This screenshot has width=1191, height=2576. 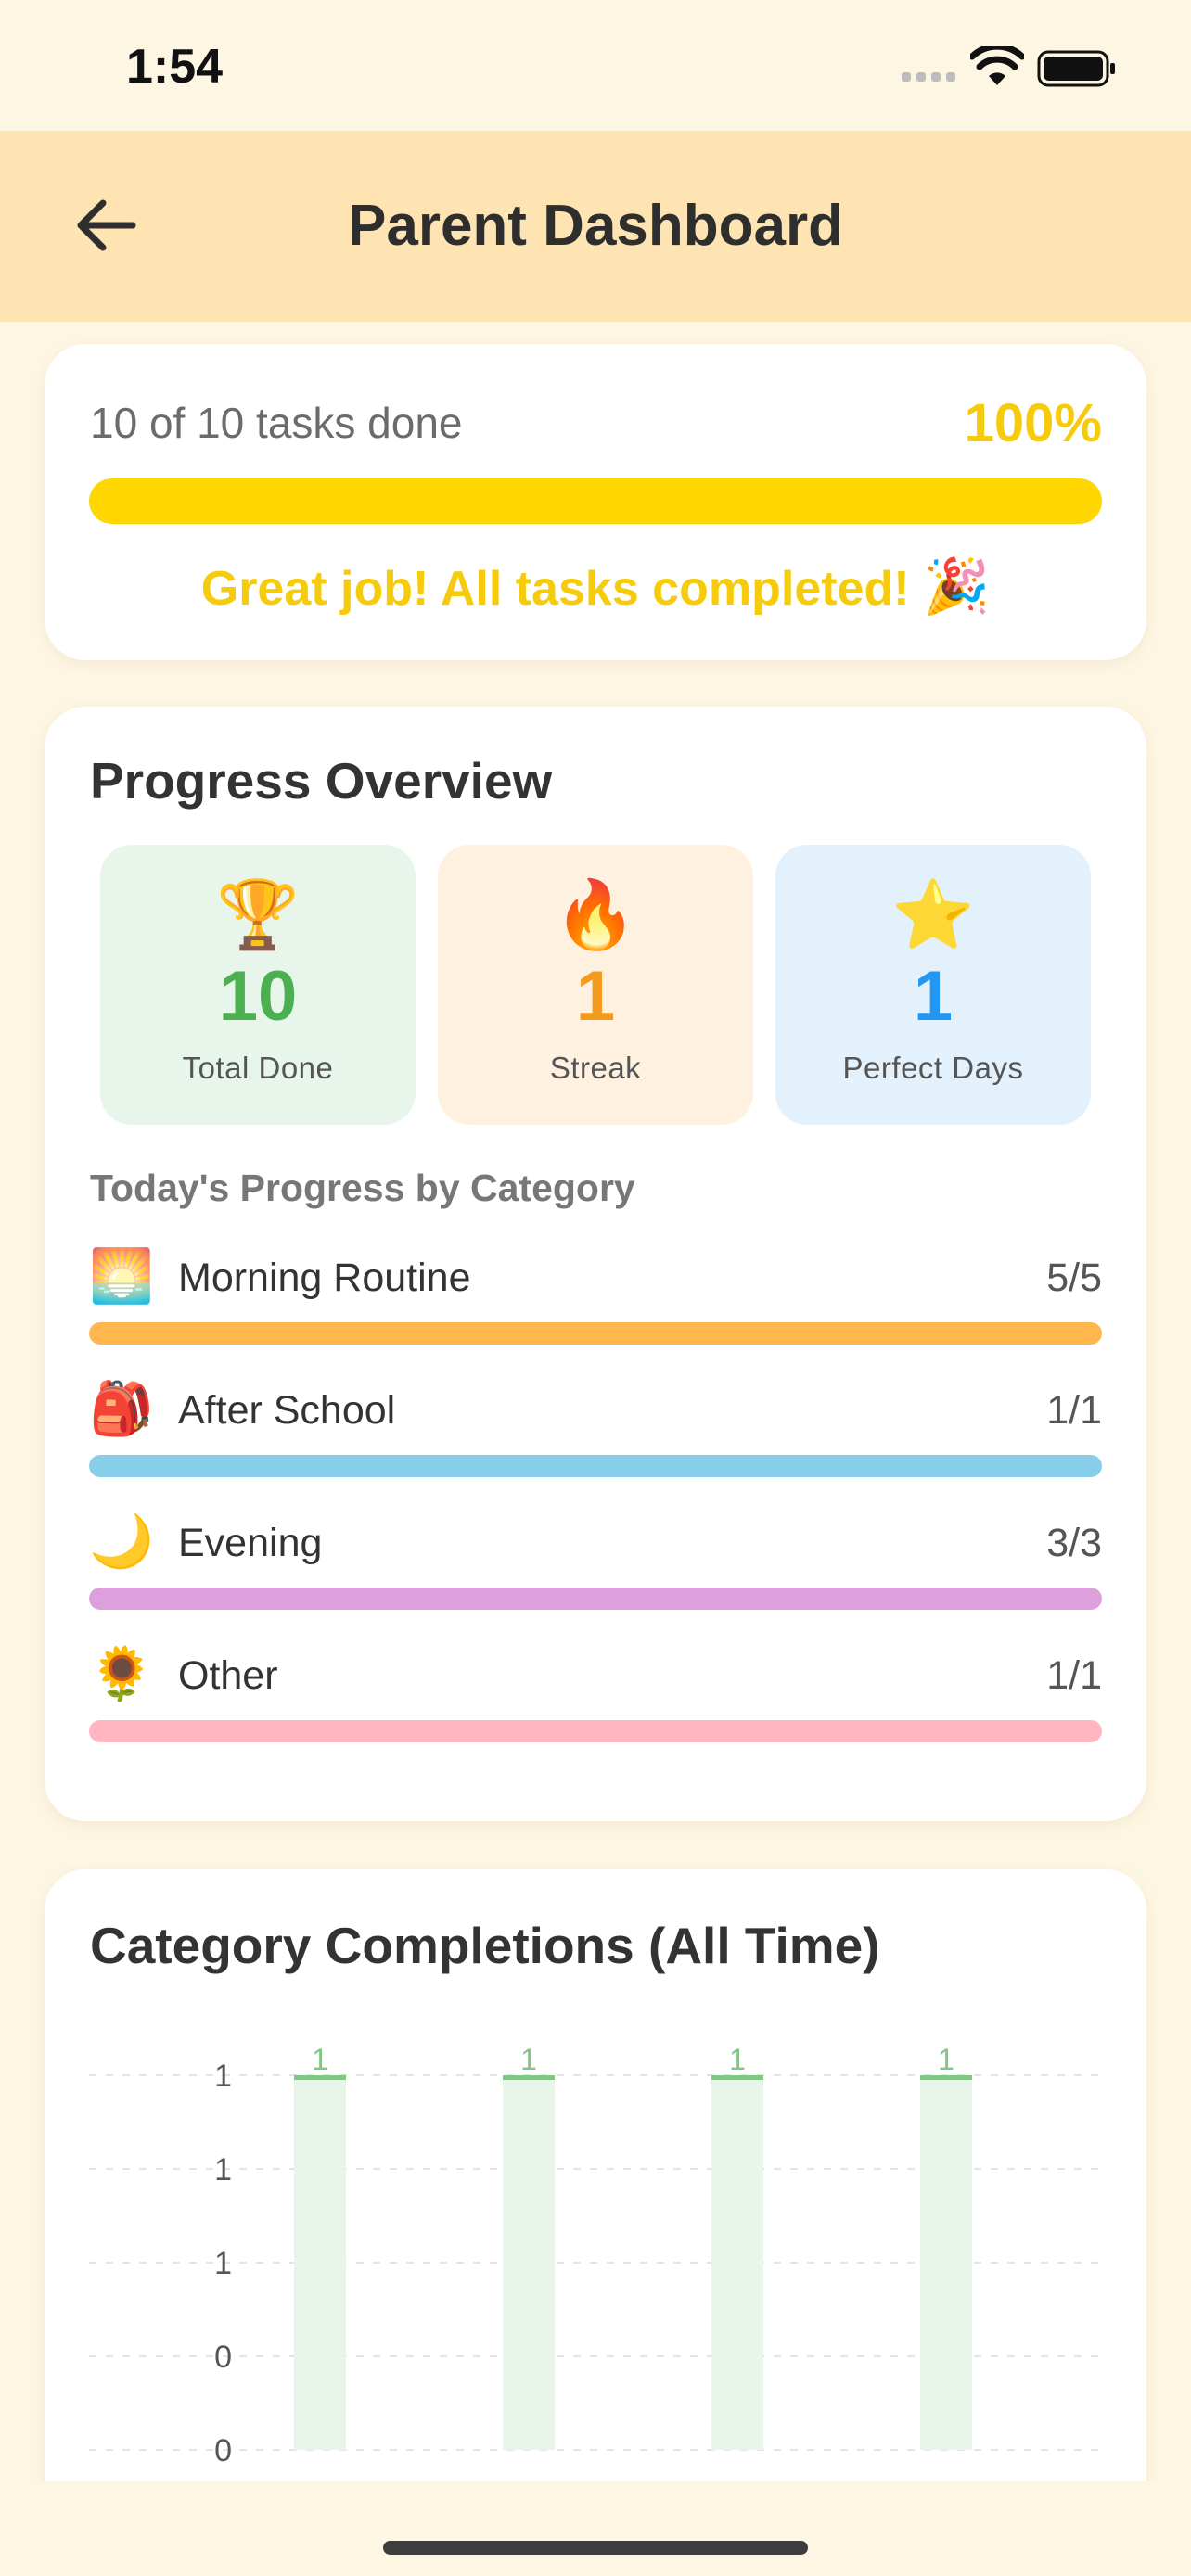 What do you see at coordinates (258, 997) in the screenshot?
I see `stat-value: 10` at bounding box center [258, 997].